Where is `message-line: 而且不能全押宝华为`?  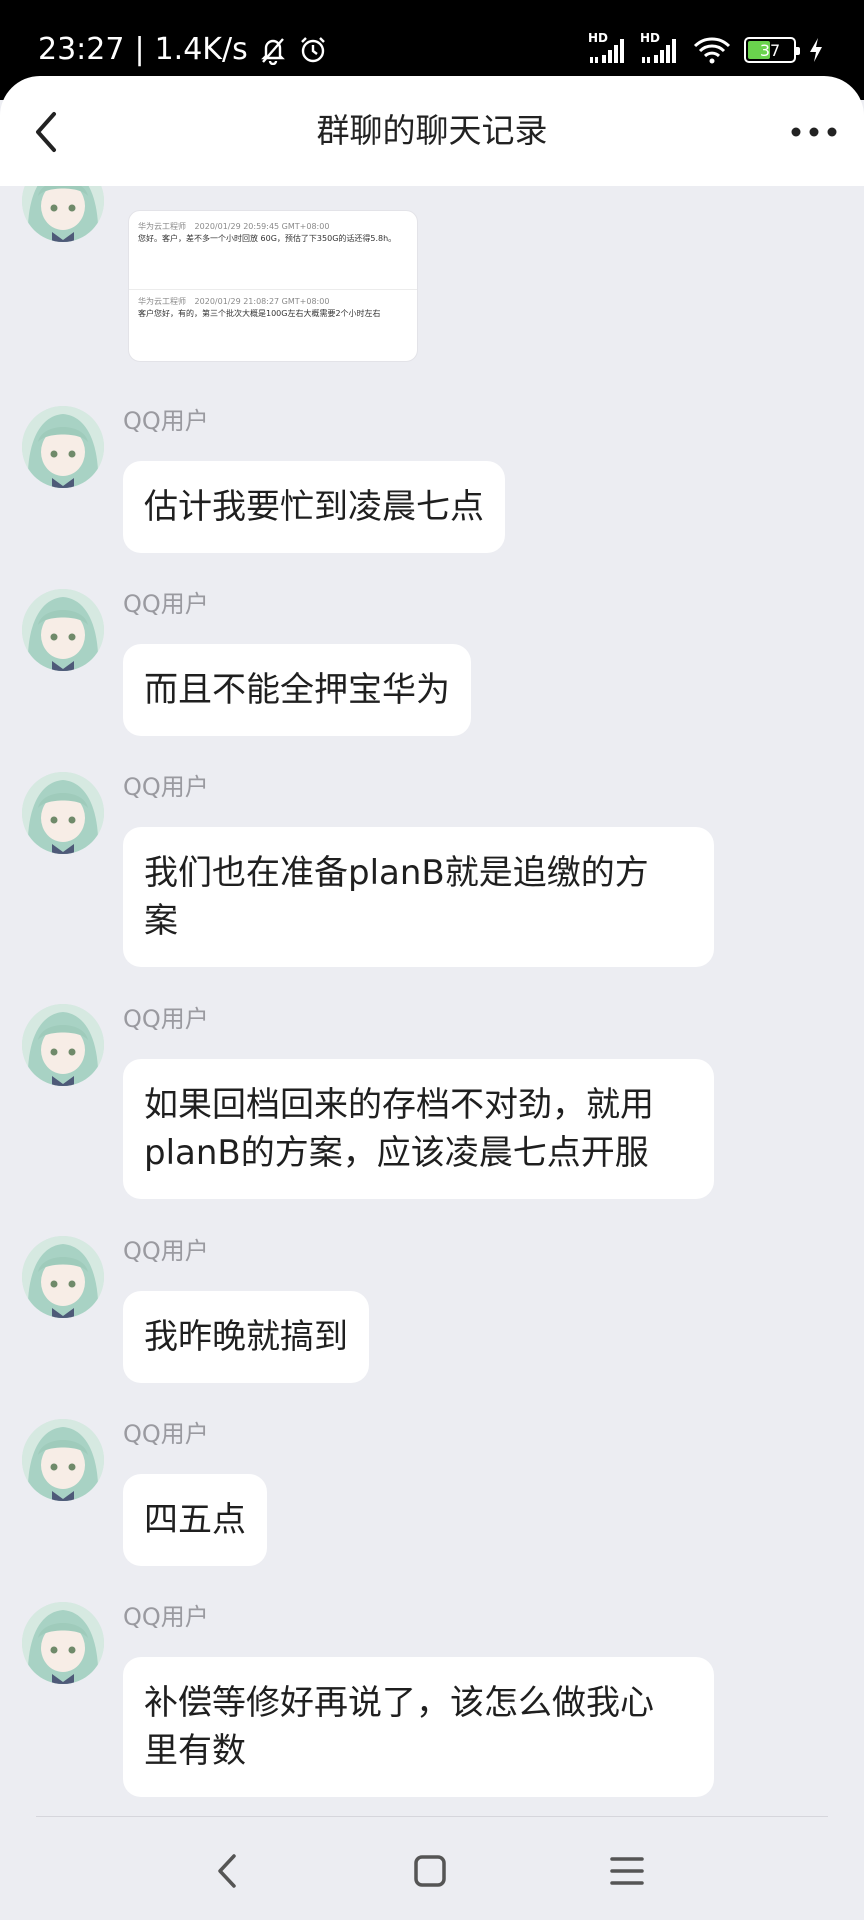
message-line: 而且不能全押宝华为 is located at coordinates (297, 690).